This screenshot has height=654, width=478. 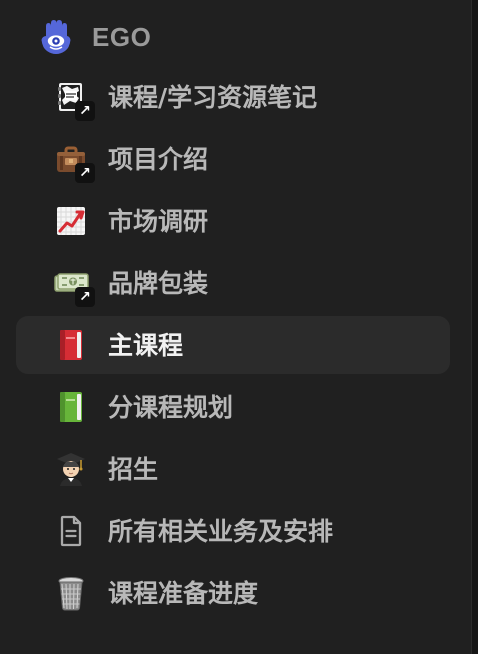 I want to click on sidebar-item-course-progress: 课程准备进度, so click(x=233, y=593).